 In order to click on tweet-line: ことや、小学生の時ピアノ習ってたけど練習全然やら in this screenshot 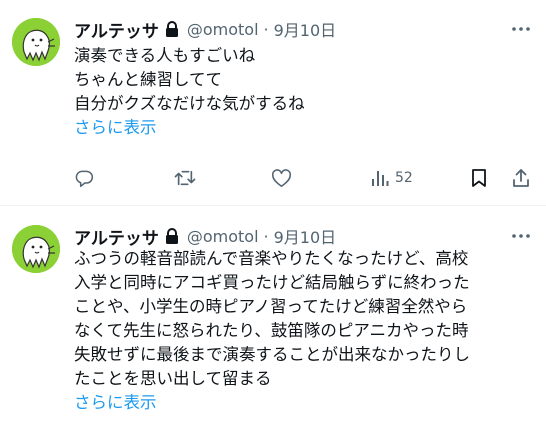, I will do `click(271, 306)`.